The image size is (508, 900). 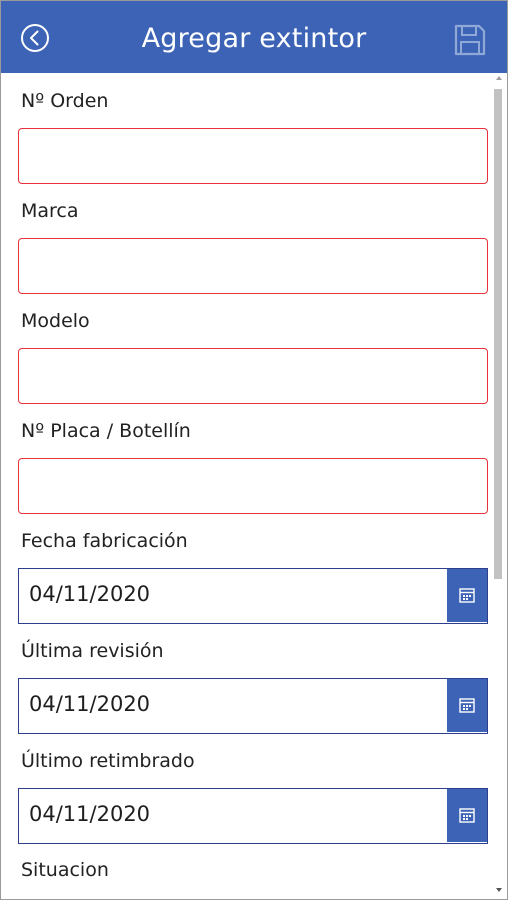 What do you see at coordinates (90, 814) in the screenshot?
I see `ultimo-retimbrado-value: 04/11/2020` at bounding box center [90, 814].